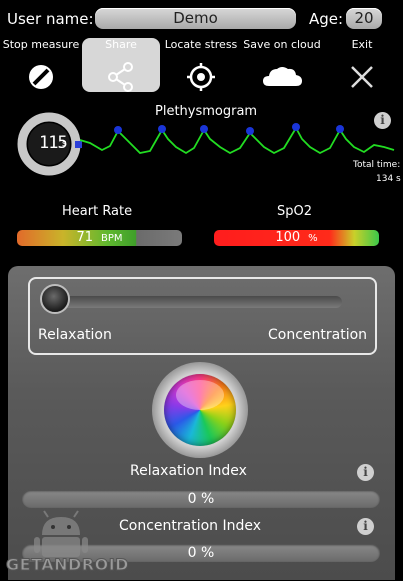 This screenshot has width=403, height=581. I want to click on relaxation-index-bar: 0 %, so click(201, 499).